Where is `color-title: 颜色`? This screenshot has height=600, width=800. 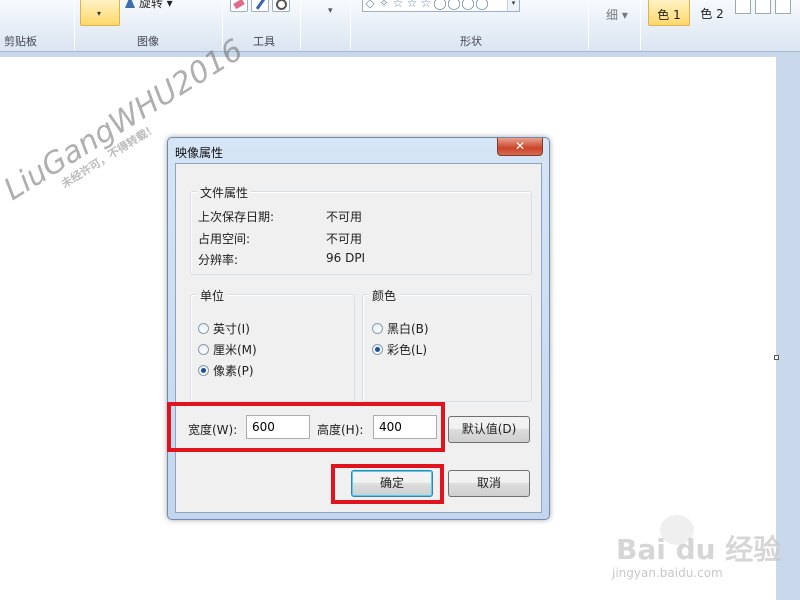
color-title: 颜色 is located at coordinates (384, 295).